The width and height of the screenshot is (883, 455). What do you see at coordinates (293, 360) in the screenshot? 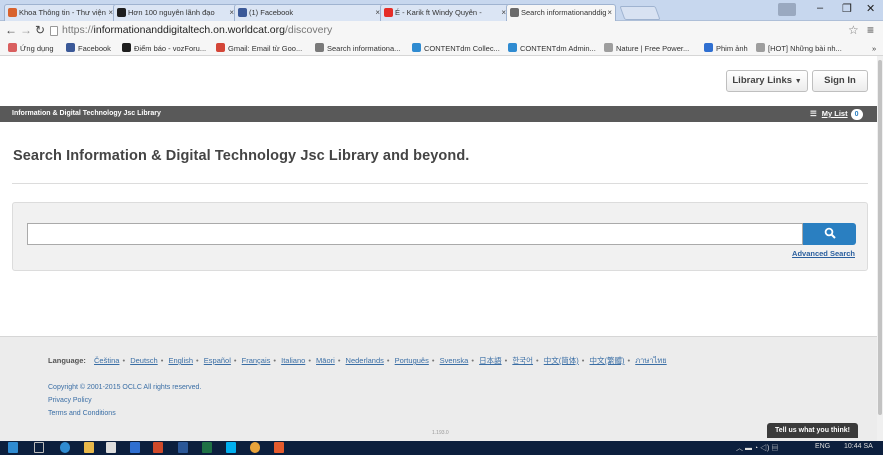
I see `language-link: Italiano` at bounding box center [293, 360].